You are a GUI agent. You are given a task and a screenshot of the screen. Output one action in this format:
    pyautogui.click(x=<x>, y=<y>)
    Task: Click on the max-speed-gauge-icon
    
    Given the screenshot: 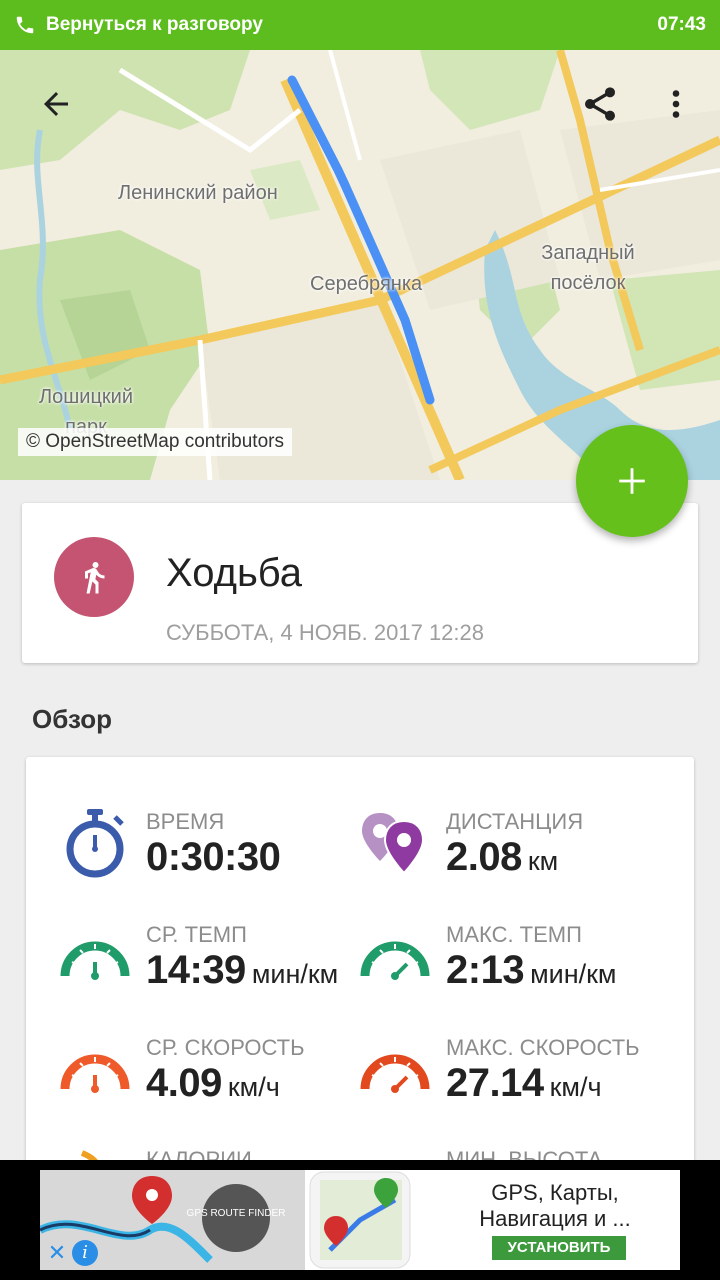 What is the action you would take?
    pyautogui.click(x=395, y=1073)
    